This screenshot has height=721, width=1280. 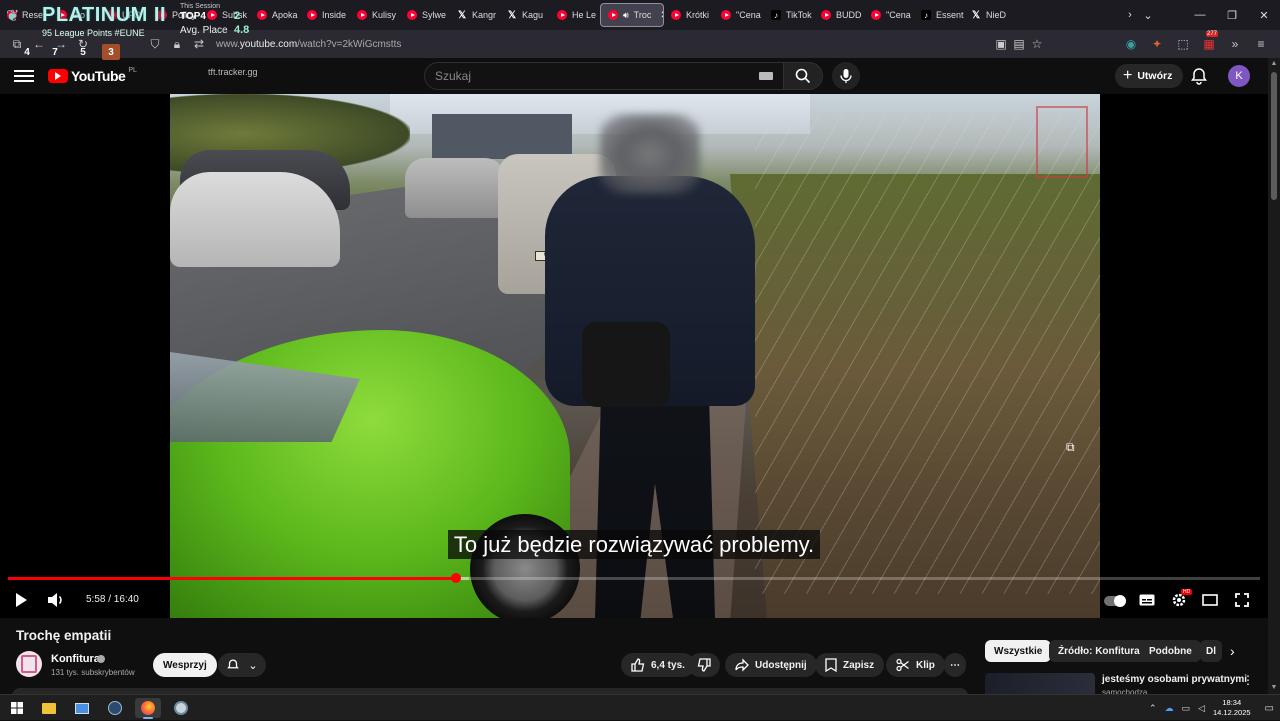 I want to click on home-icon, so click(x=114, y=44).